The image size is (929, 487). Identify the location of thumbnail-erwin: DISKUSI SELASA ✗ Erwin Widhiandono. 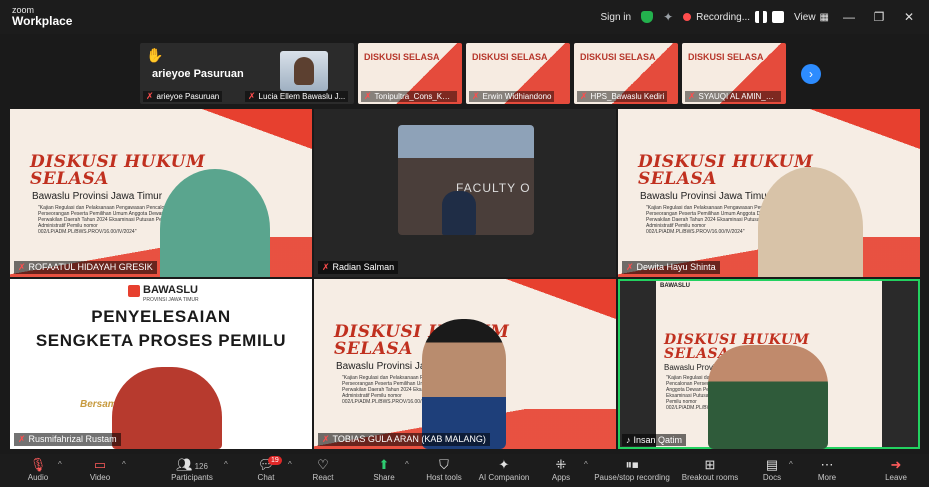
(518, 73).